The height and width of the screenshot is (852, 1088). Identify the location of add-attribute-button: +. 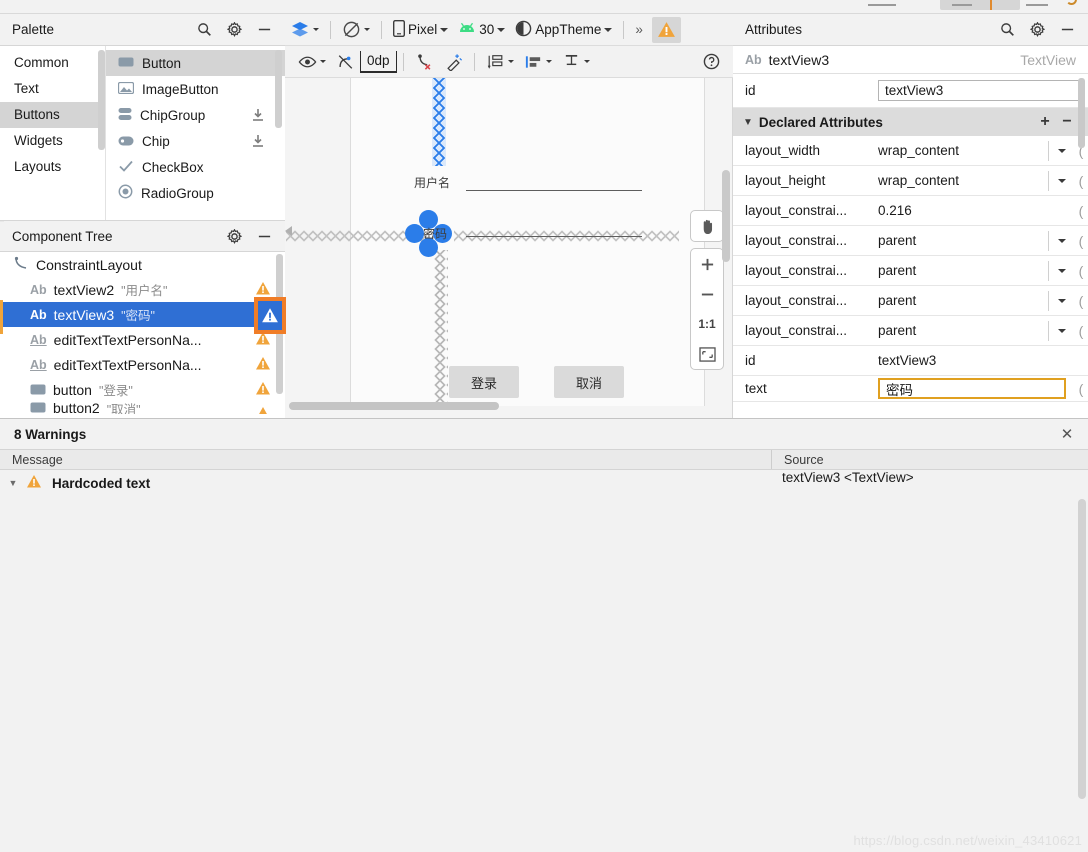
(1045, 122).